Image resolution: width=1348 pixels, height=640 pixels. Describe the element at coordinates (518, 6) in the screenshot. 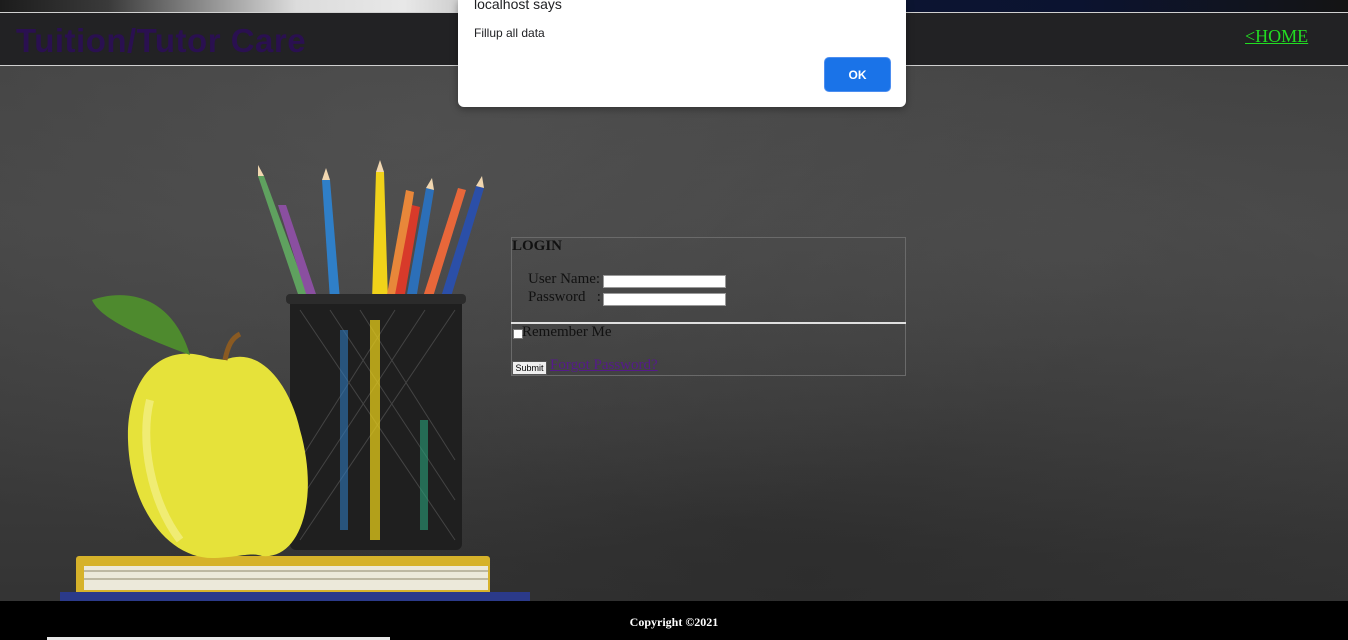

I see `alert-title: localhost says` at that location.